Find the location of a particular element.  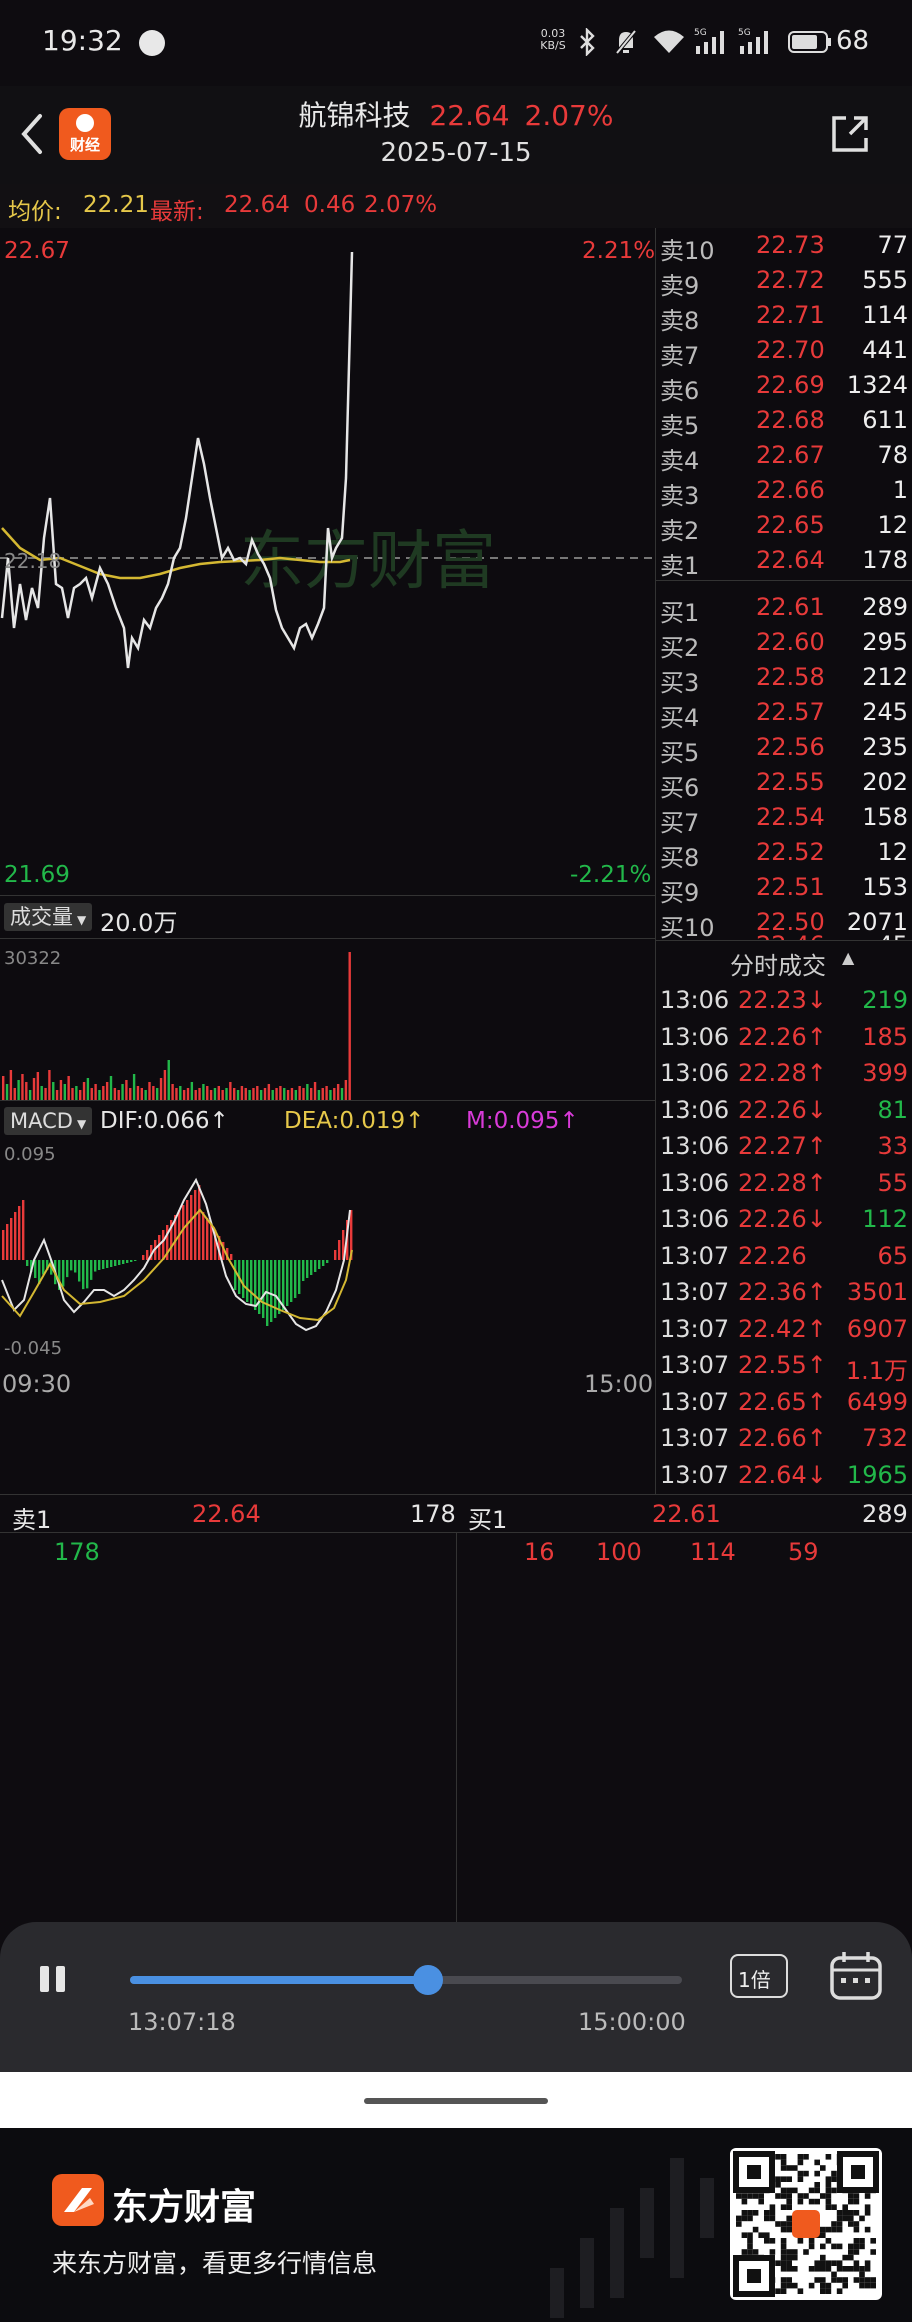

signal-5g-icon: 5G is located at coordinates (709, 41).